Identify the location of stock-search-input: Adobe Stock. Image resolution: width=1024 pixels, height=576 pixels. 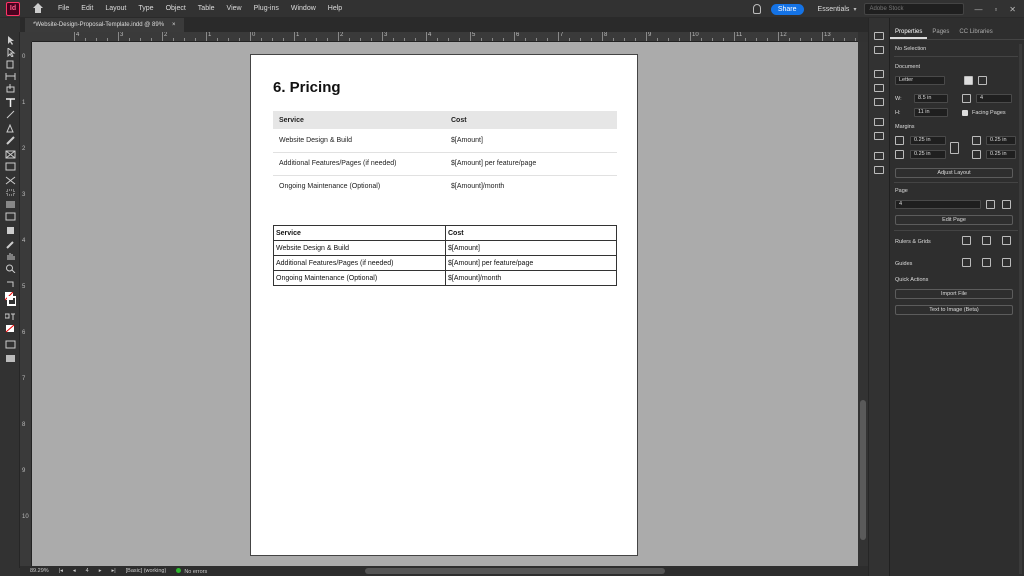
(914, 9).